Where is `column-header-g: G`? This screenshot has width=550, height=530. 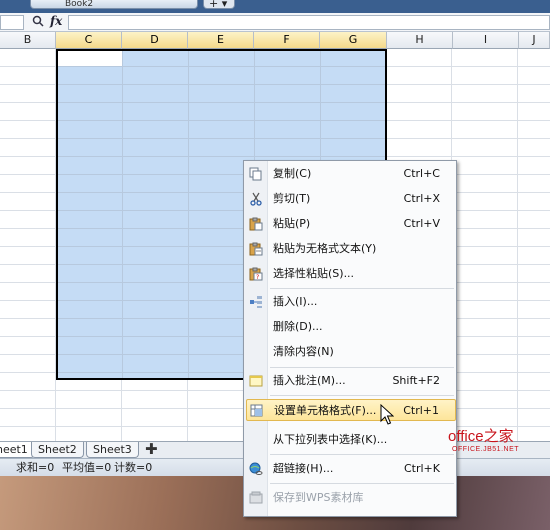 column-header-g: G is located at coordinates (353, 40).